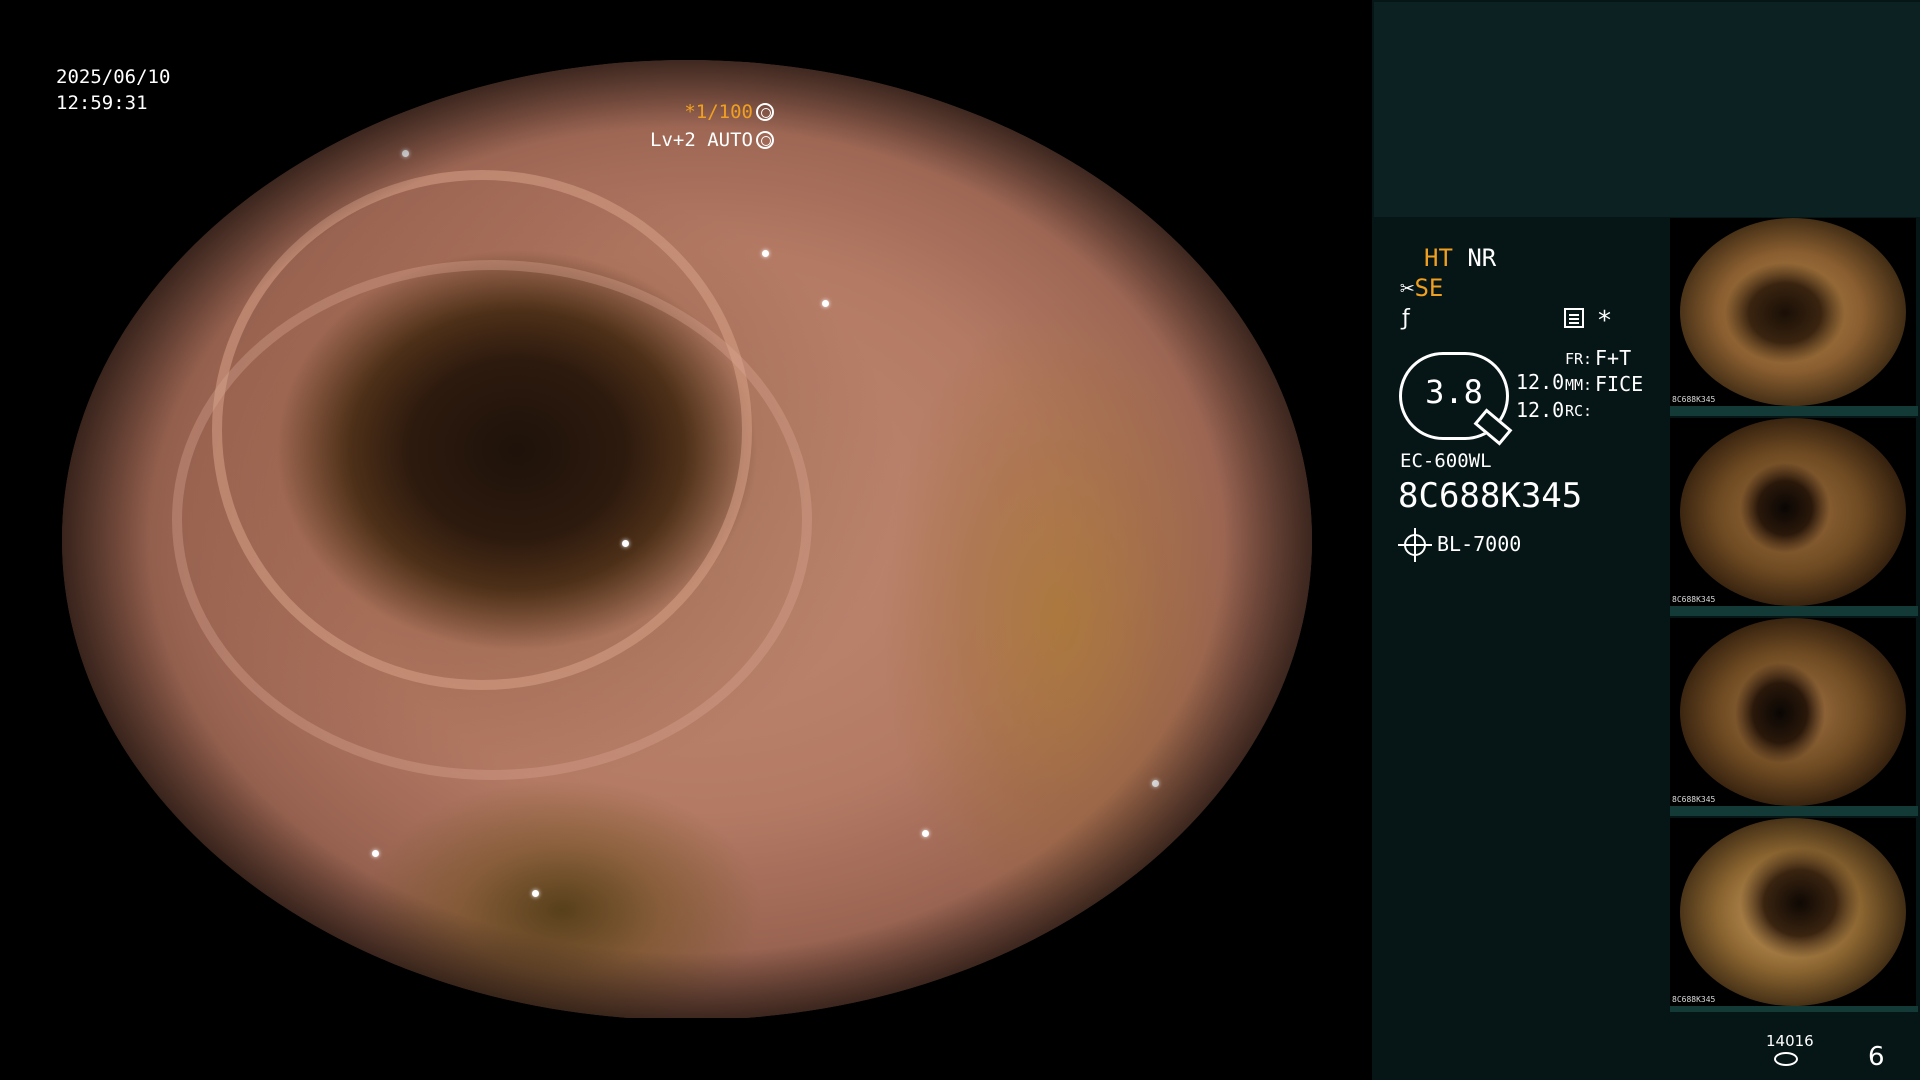 This screenshot has height=1080, width=1920. Describe the element at coordinates (673, 140) in the screenshot. I see `brightness-level: Lv+2` at that location.